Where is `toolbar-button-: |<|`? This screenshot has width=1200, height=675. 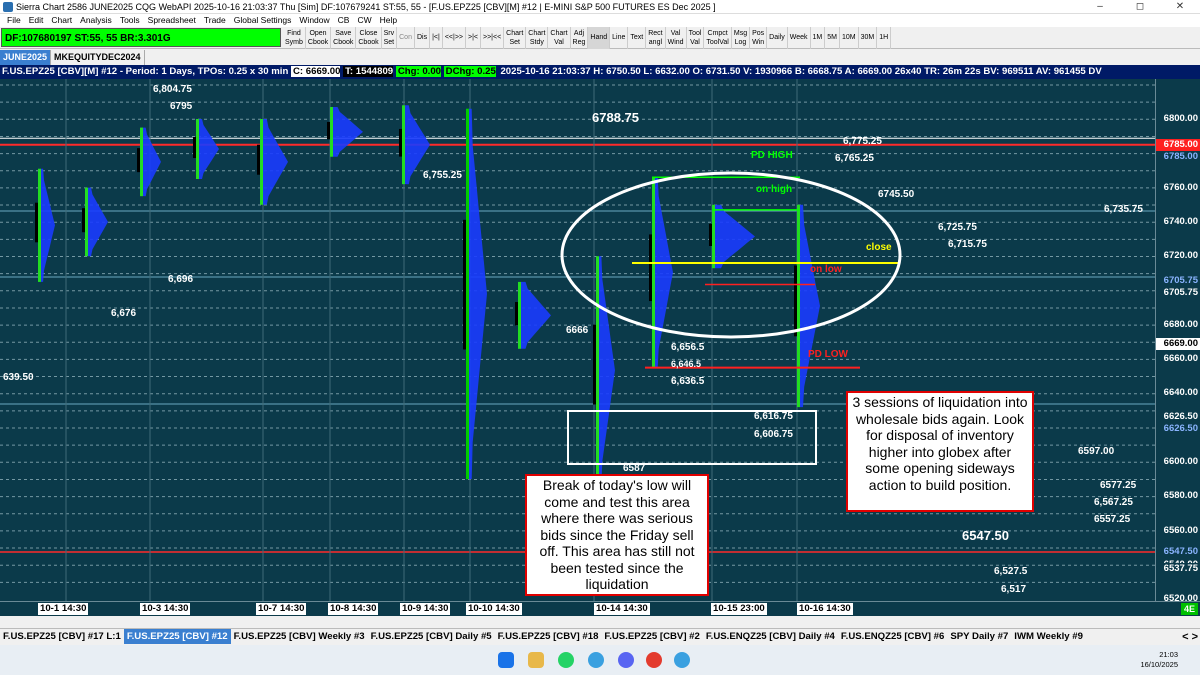
toolbar-button-: |<| is located at coordinates (436, 38).